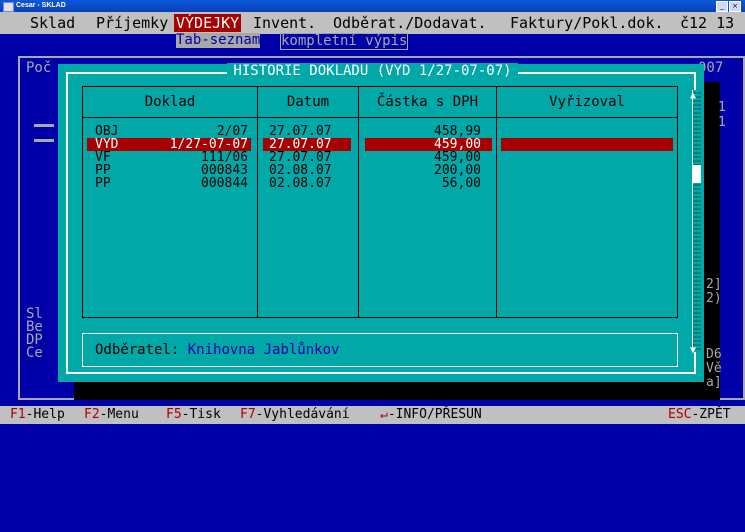 The height and width of the screenshot is (532, 745). I want to click on menu-sklad: Sklad, so click(52, 23).